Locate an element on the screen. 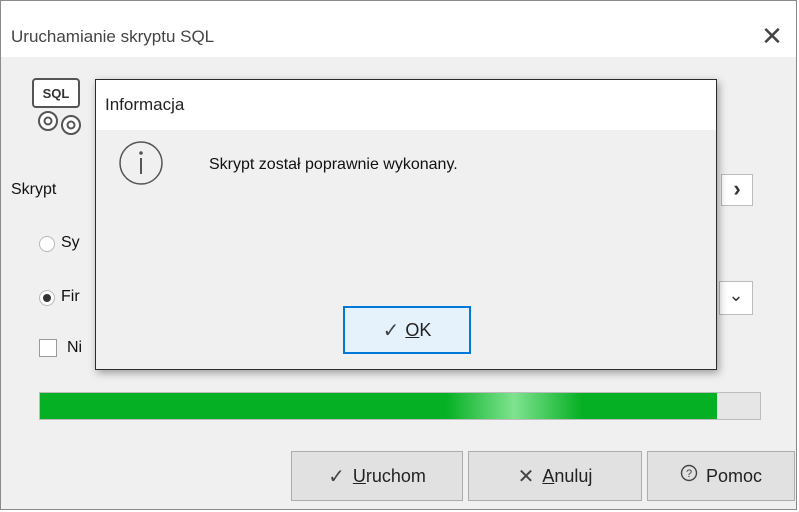 The width and height of the screenshot is (799, 512). radio-firm is located at coordinates (47, 298).